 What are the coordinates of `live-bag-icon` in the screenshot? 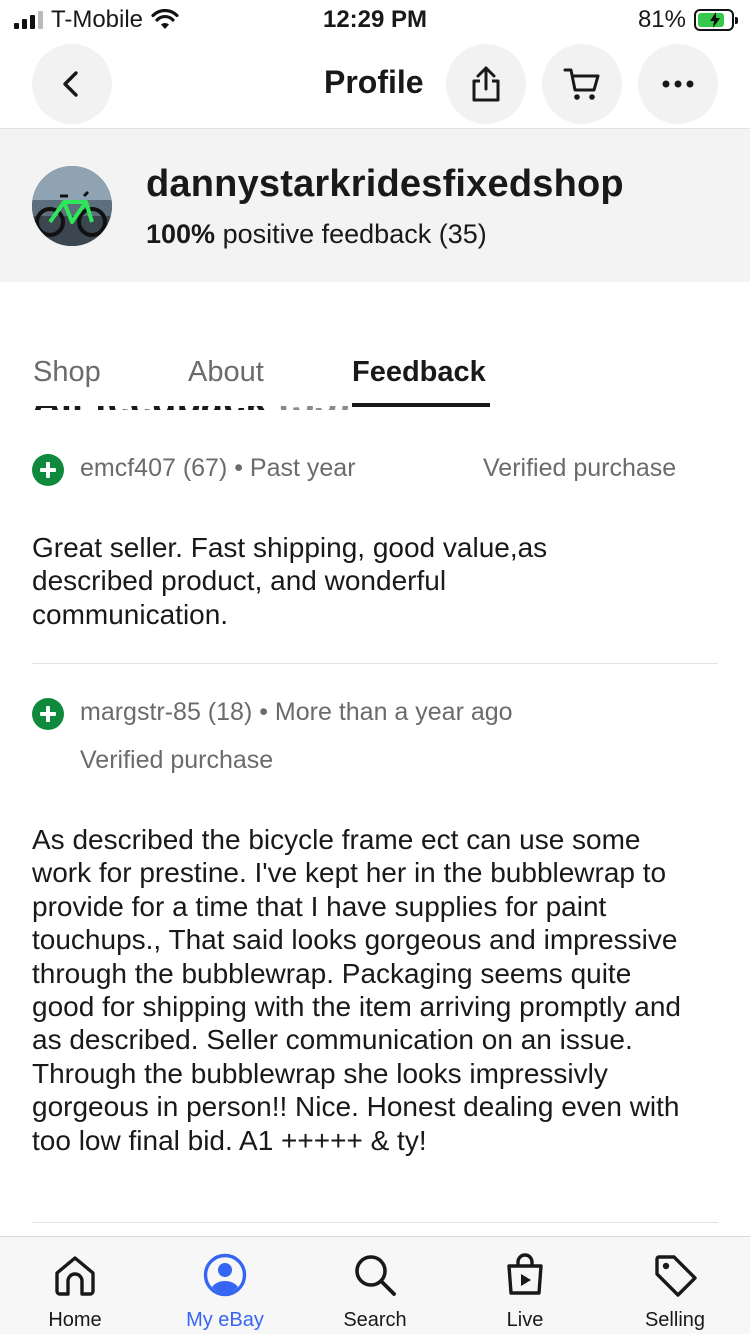 It's located at (525, 1274).